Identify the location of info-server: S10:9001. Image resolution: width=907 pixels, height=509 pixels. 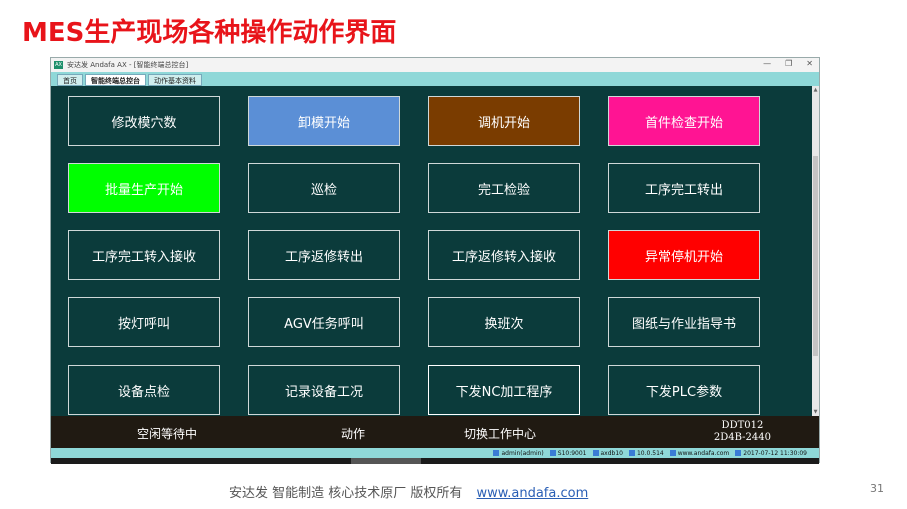
(568, 453).